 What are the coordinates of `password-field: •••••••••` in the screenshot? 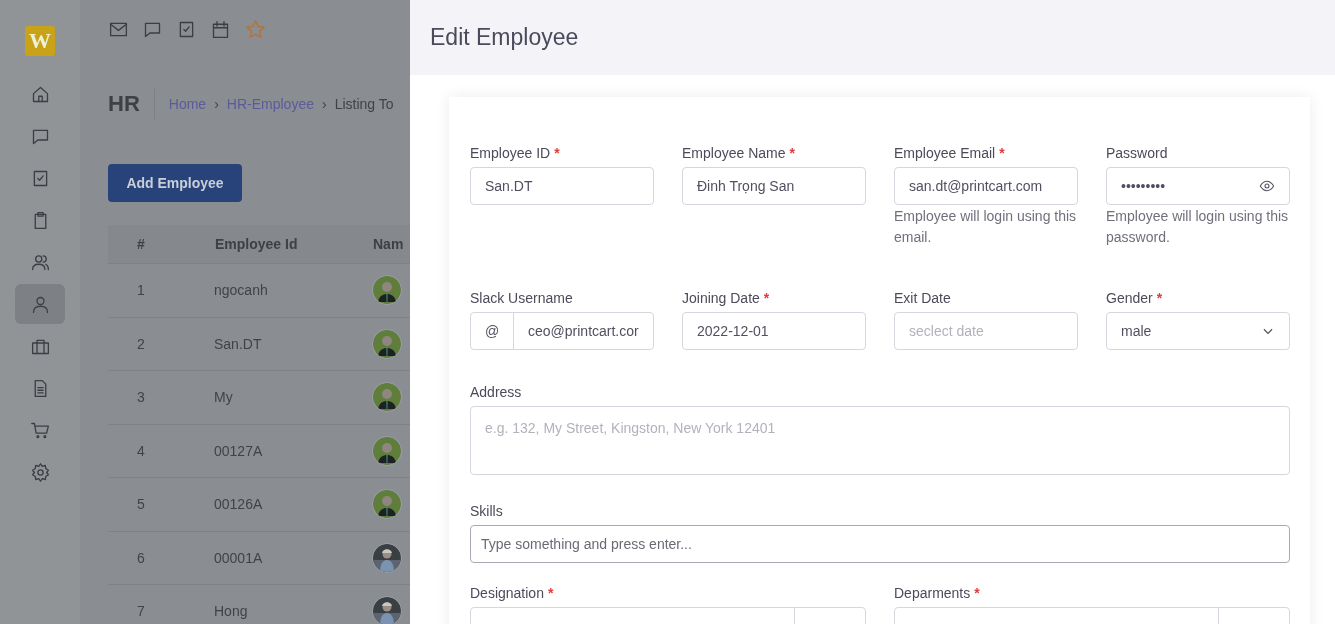 It's located at (1198, 186).